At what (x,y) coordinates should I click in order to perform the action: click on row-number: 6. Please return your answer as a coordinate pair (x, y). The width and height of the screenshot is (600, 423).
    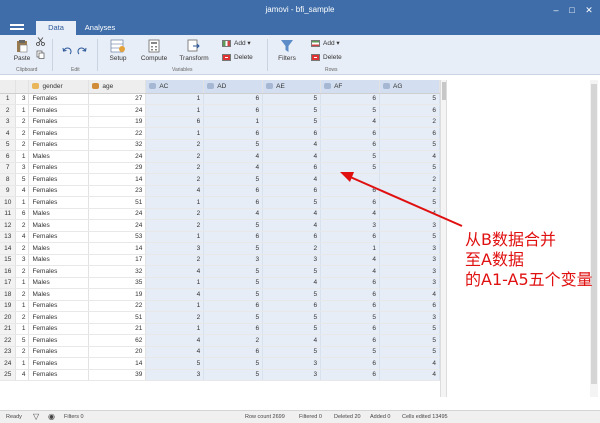
    Looking at the image, I should click on (8, 156).